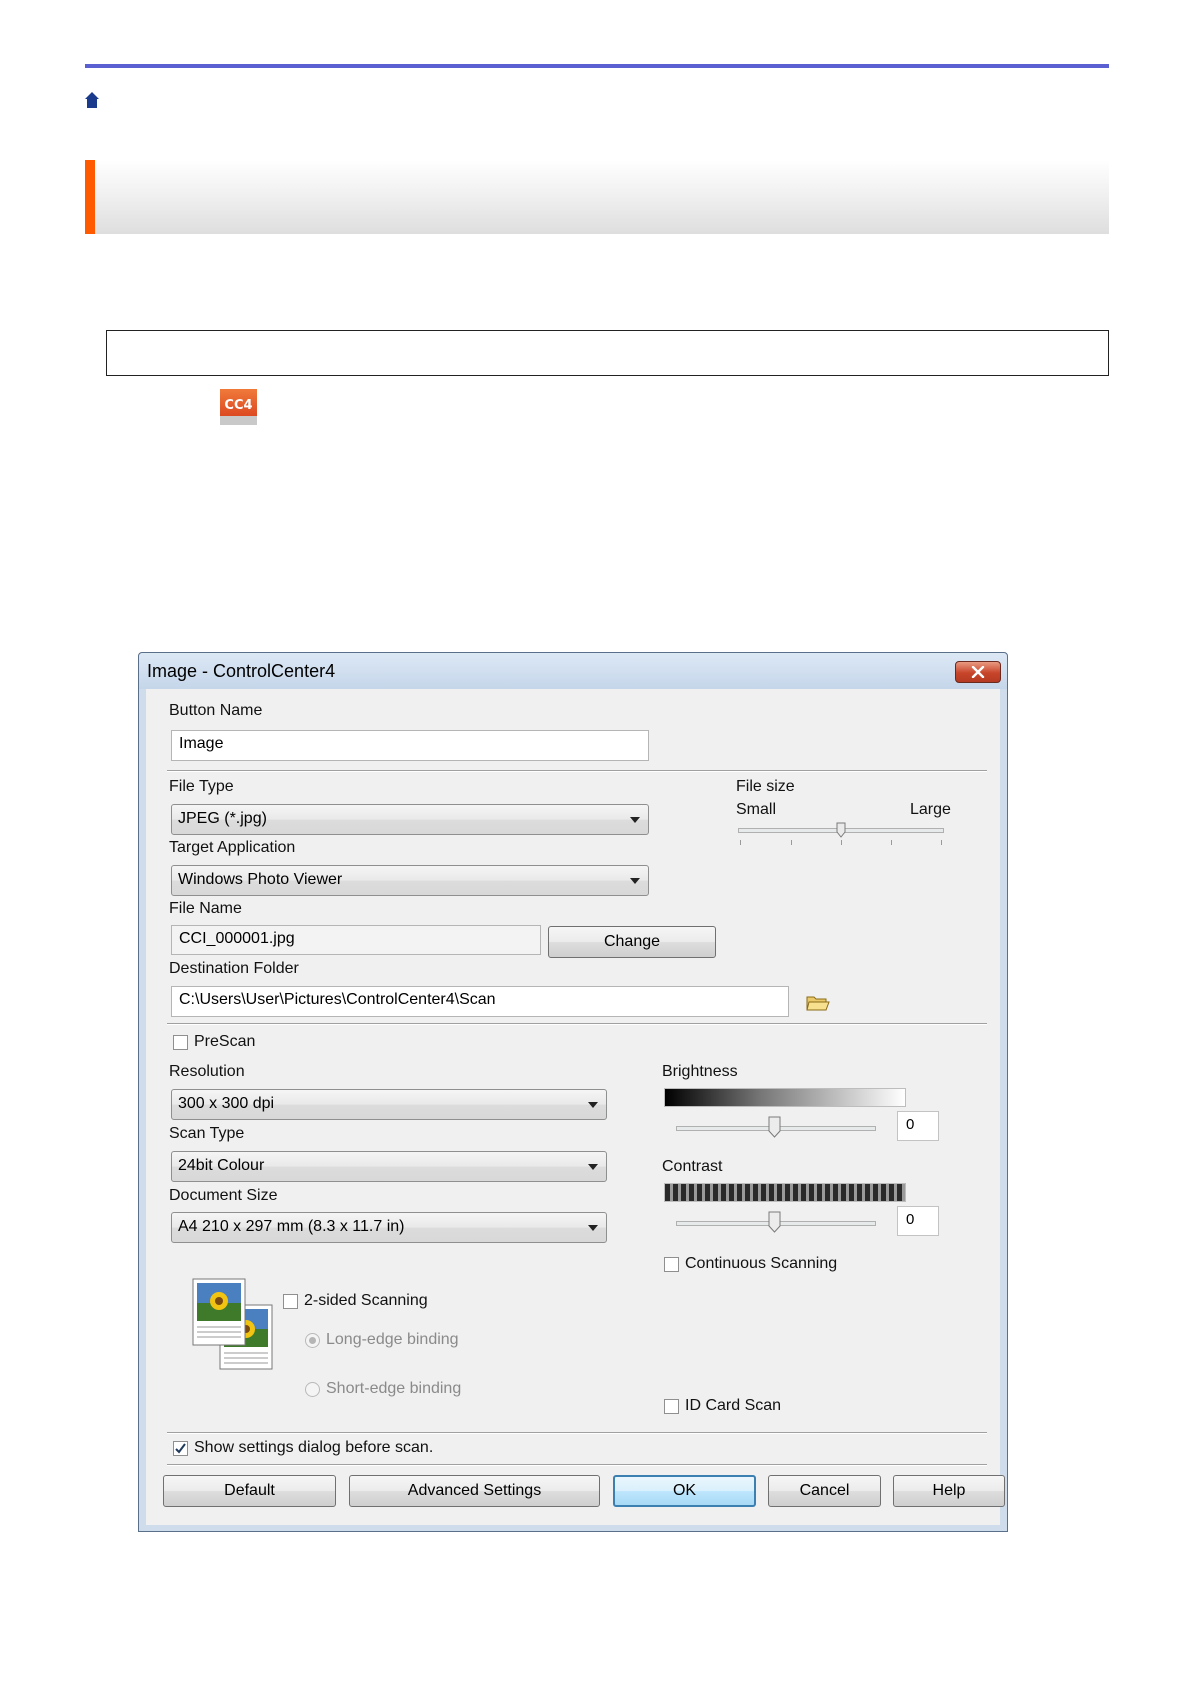 The height and width of the screenshot is (1684, 1191). Describe the element at coordinates (392, 1339) in the screenshot. I see `long-edge-label: Long-edge binding` at that location.